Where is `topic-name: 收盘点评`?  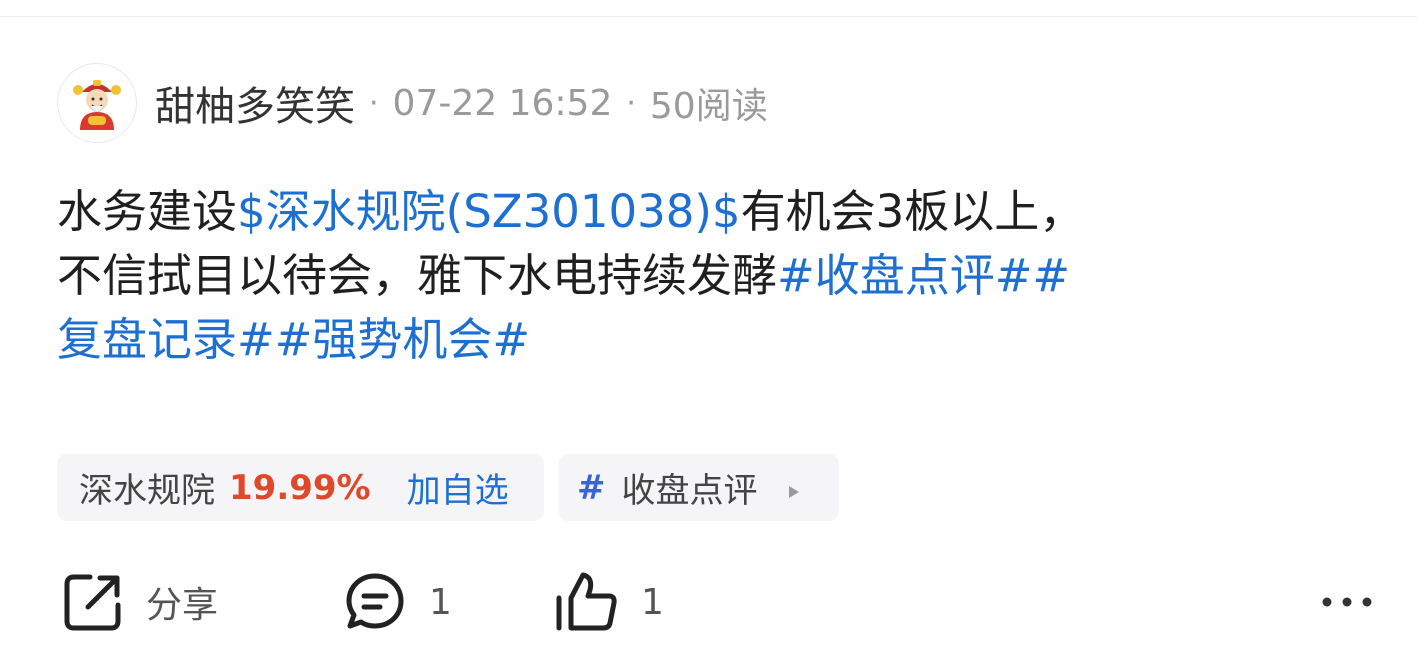
topic-name: 收盘点评 is located at coordinates (689, 491).